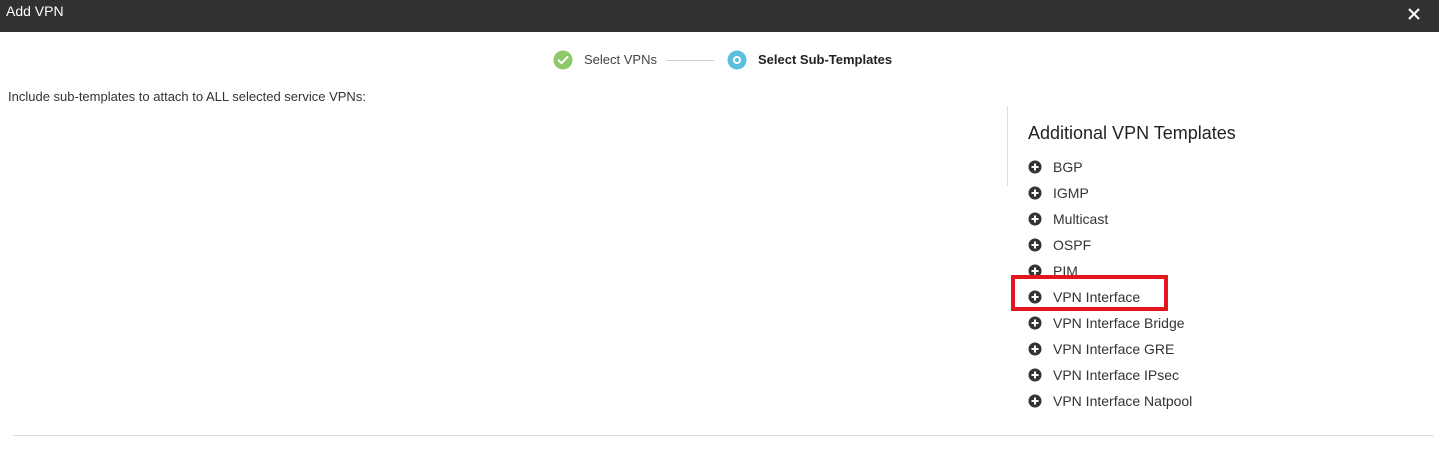  I want to click on template-item-label: IGMP, so click(1071, 193).